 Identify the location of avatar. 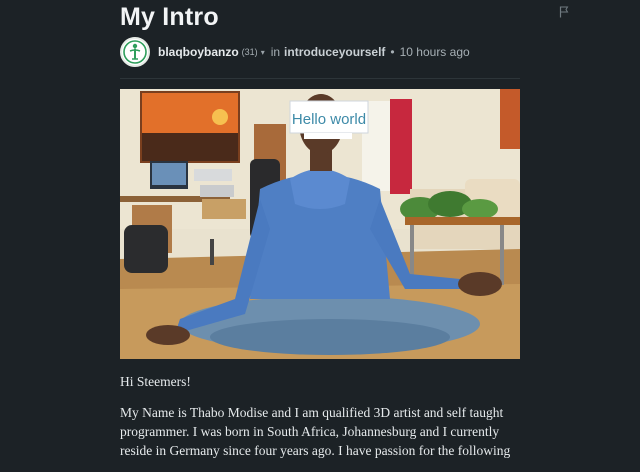
(135, 52).